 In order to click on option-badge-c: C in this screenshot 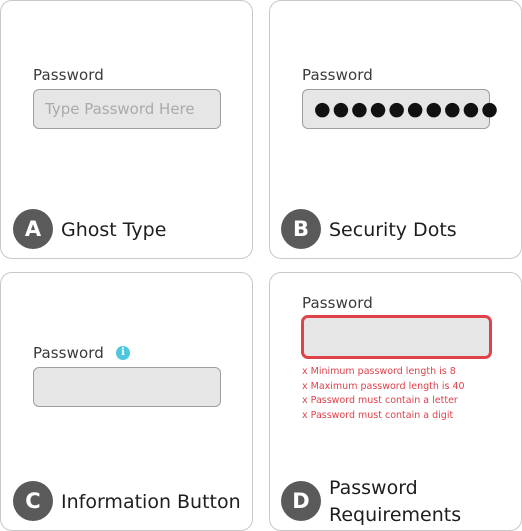, I will do `click(33, 501)`.